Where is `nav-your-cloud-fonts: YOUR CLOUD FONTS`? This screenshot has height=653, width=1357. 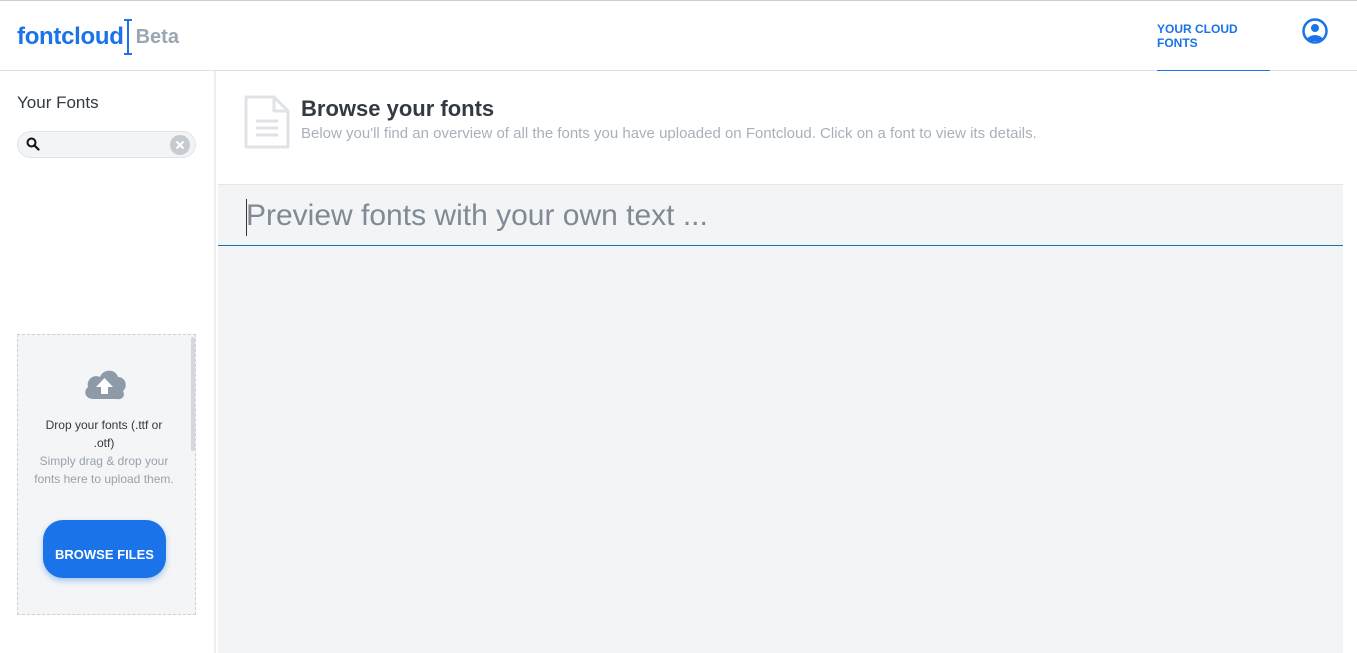
nav-your-cloud-fonts: YOUR CLOUD FONTS is located at coordinates (1213, 36).